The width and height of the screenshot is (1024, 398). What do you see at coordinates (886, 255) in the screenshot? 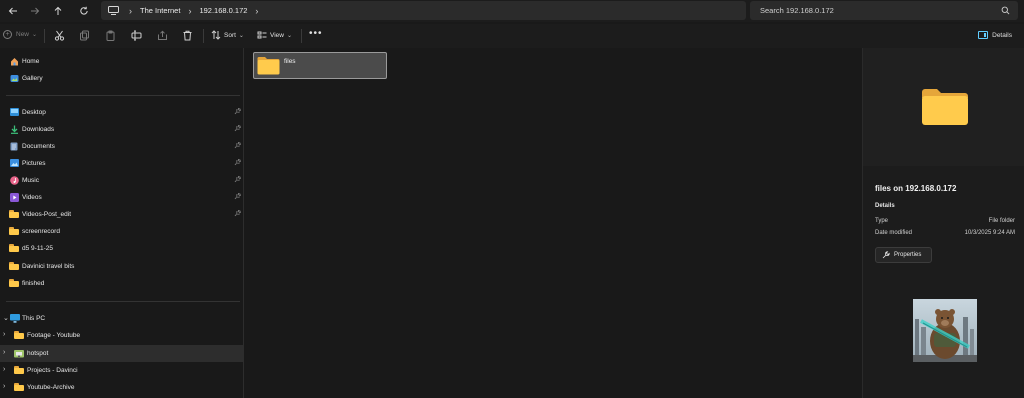
I see `wrench-icon` at bounding box center [886, 255].